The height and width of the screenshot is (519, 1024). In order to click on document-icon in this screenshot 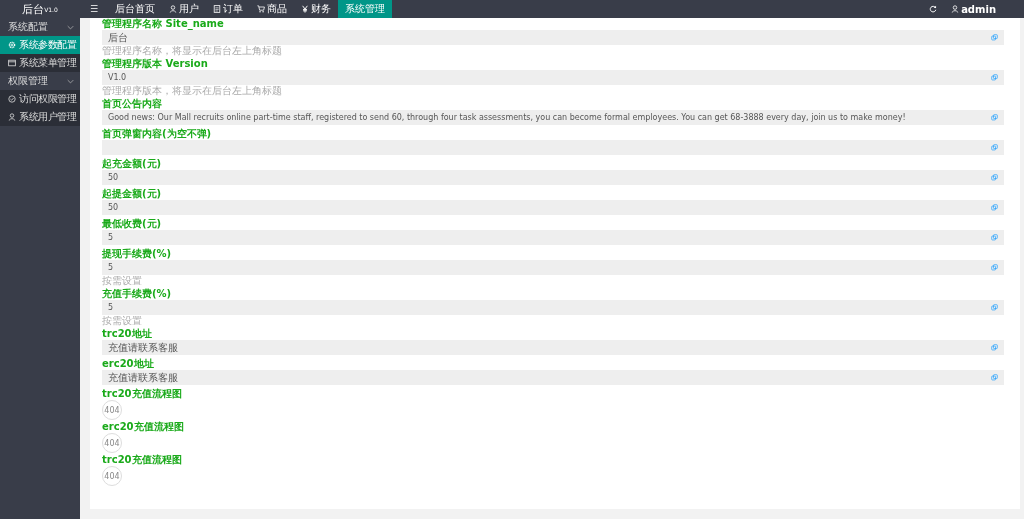, I will do `click(217, 9)`.